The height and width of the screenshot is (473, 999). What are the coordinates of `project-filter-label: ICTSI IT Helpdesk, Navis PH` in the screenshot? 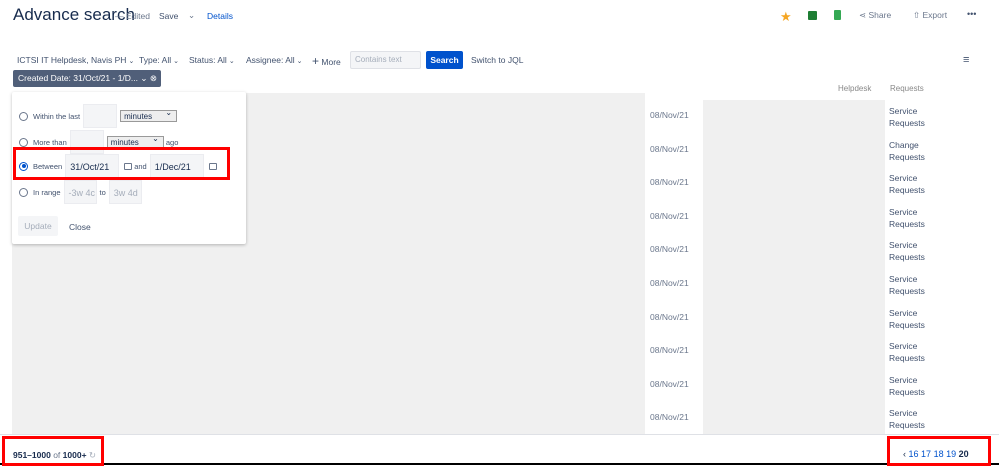 It's located at (72, 60).